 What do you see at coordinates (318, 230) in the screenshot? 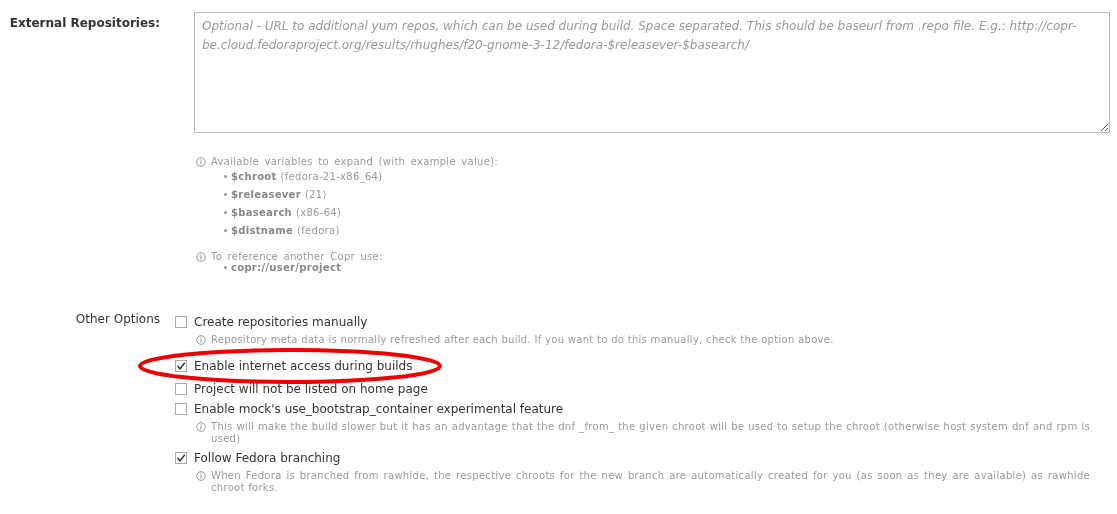
I see `example-value: (fedora)` at bounding box center [318, 230].